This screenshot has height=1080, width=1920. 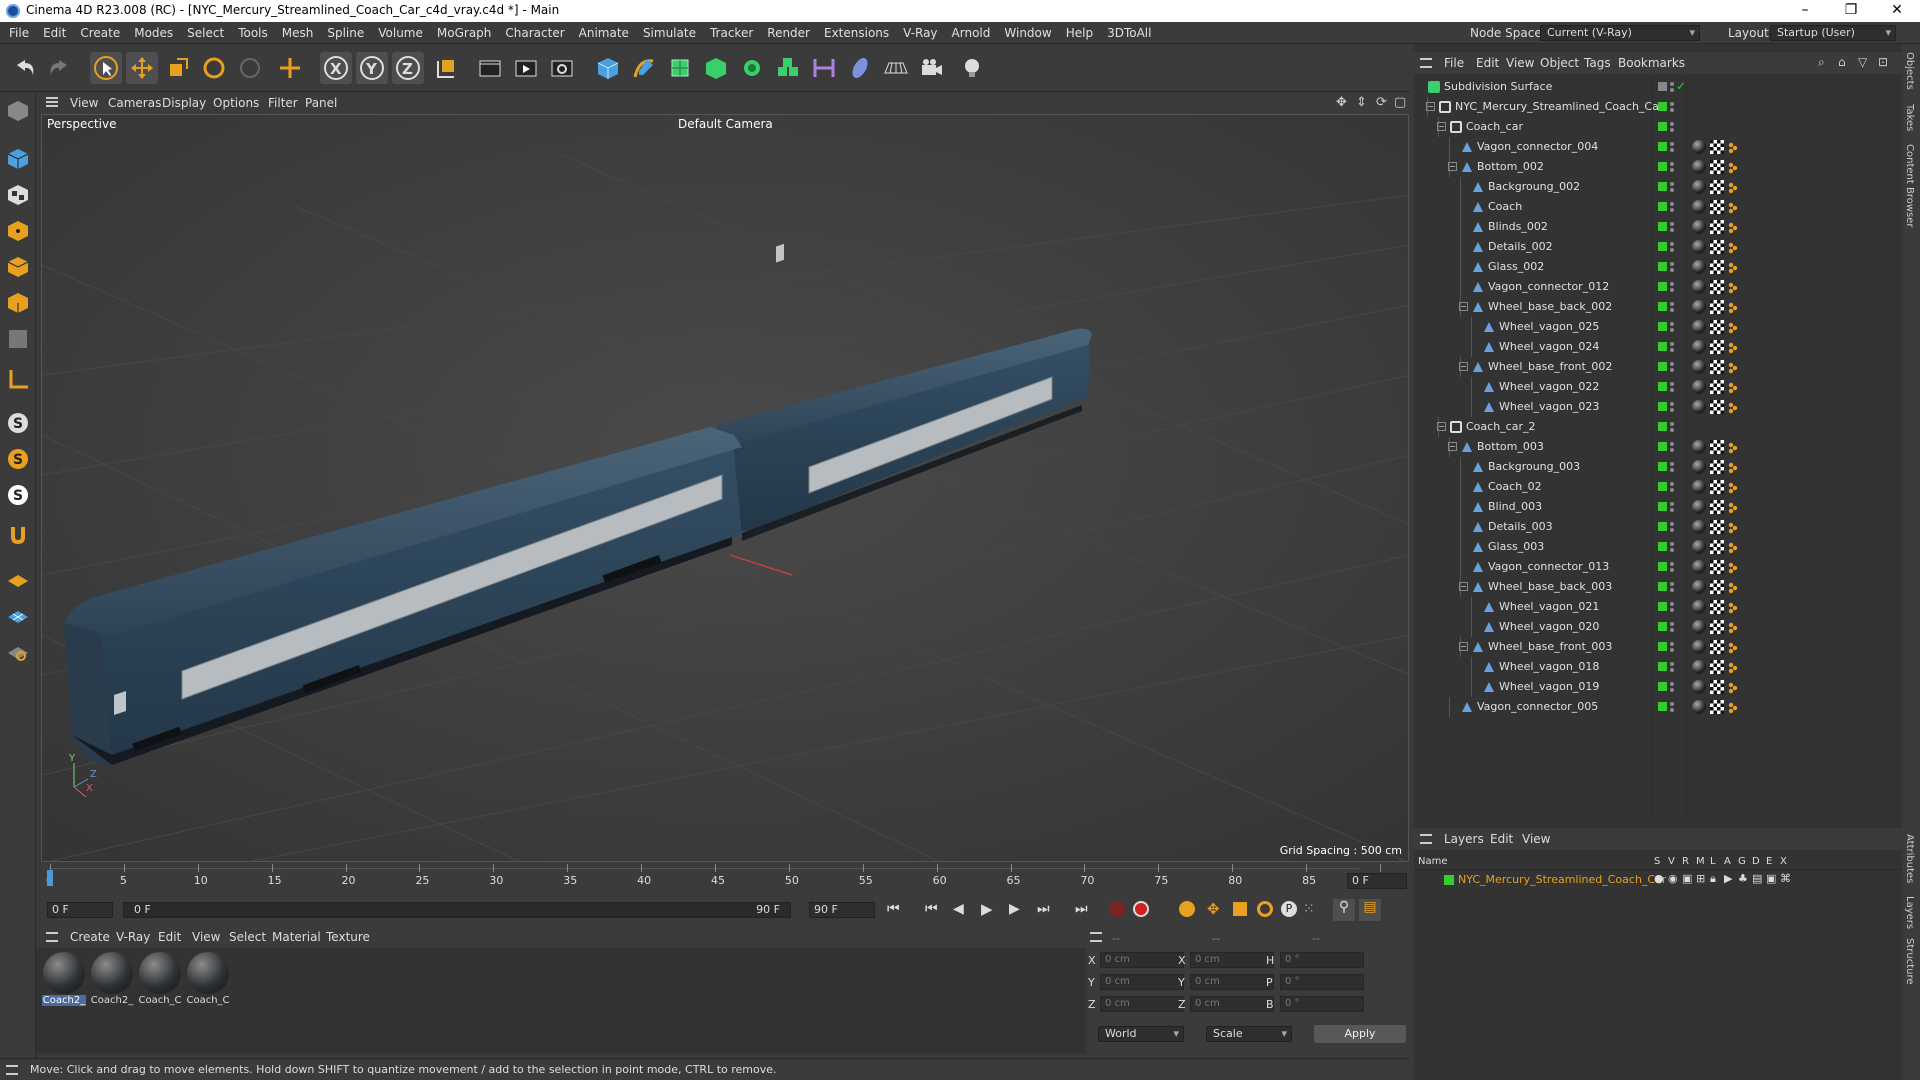 I want to click on object-name: Vagon_connector_005, so click(x=1537, y=706).